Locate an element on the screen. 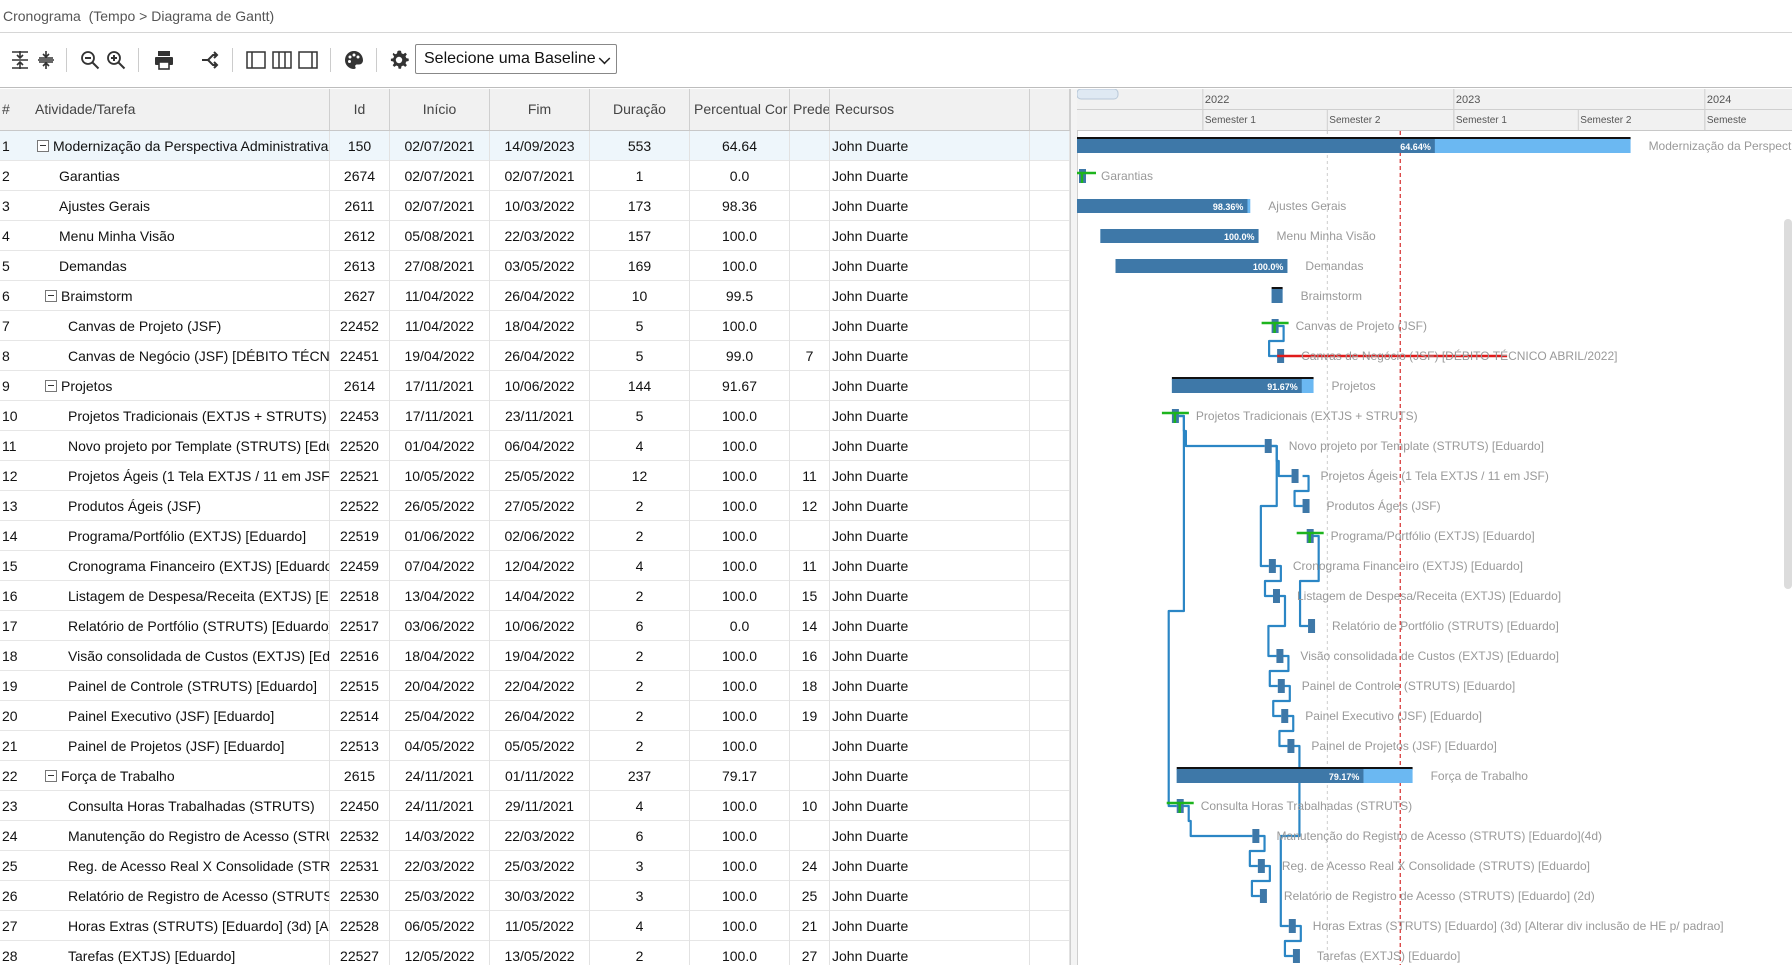 The width and height of the screenshot is (1792, 965). critical-path-icon is located at coordinates (210, 60).